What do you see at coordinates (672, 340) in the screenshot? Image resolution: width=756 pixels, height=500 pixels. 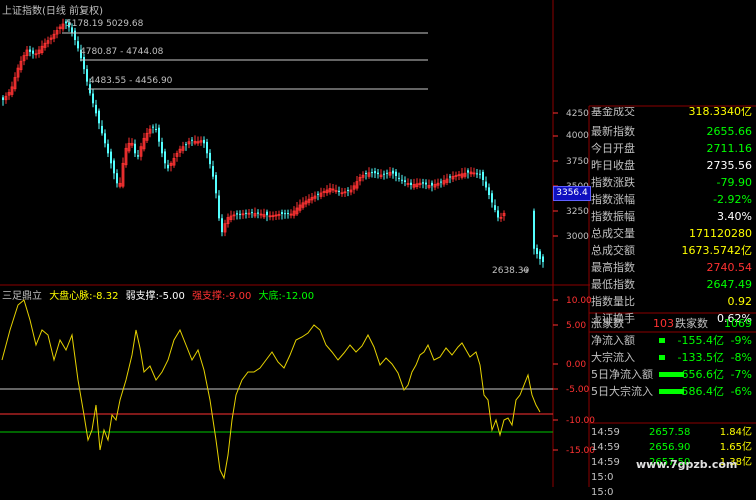 I see `flow-row: 净流入额 -155.4亿 -9%` at bounding box center [672, 340].